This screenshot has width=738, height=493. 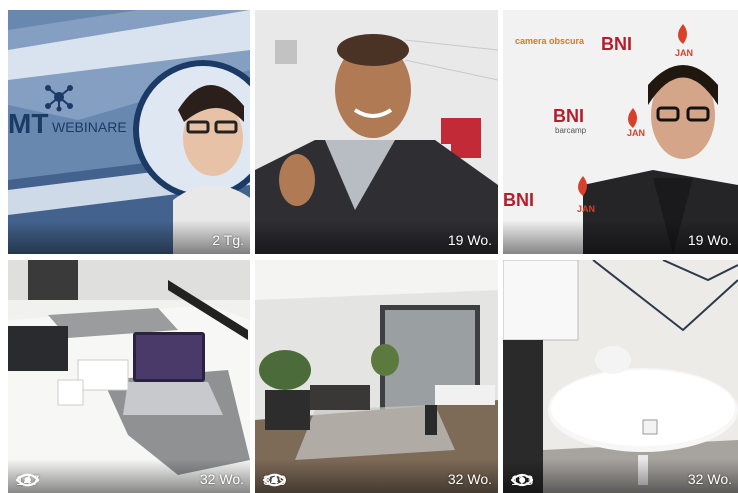 What do you see at coordinates (550, 41) in the screenshot?
I see `sponsor-logo-camera-obscura: camera obscura` at bounding box center [550, 41].